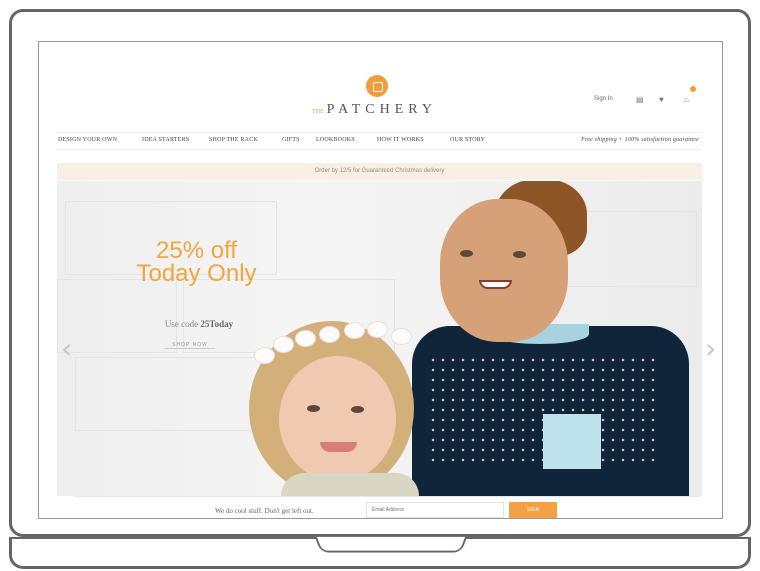  What do you see at coordinates (165, 140) in the screenshot?
I see `nav-idea-starters: IDEA STARTERS` at bounding box center [165, 140].